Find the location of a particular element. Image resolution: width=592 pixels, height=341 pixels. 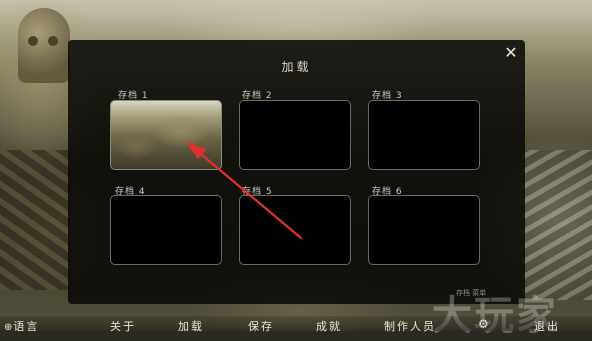

robot-figure is located at coordinates (44, 45).